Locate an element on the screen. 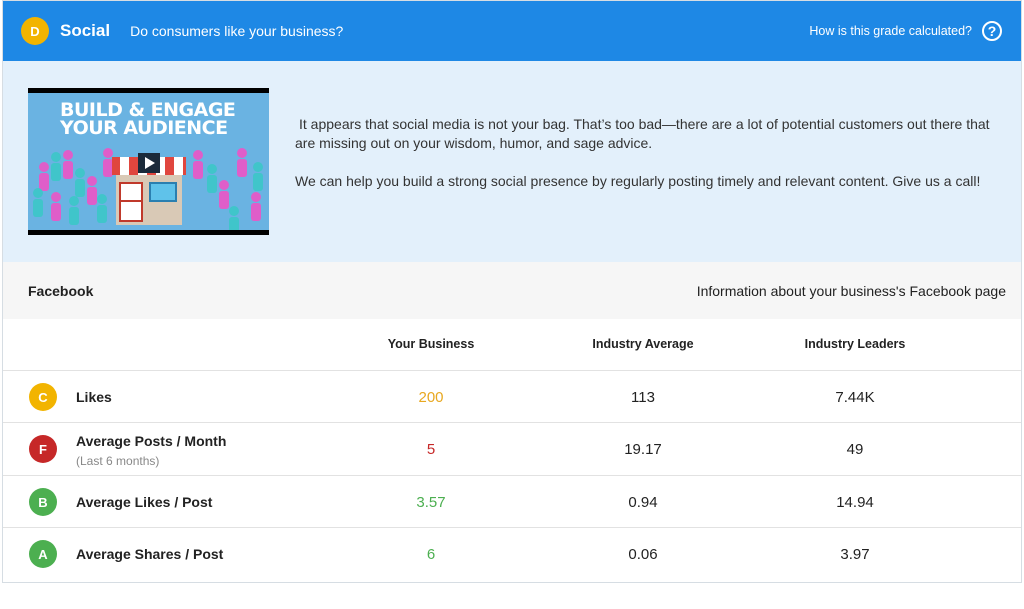 This screenshot has height=609, width=1024. section-subtitle: Do consumers like your business? is located at coordinates (237, 31).